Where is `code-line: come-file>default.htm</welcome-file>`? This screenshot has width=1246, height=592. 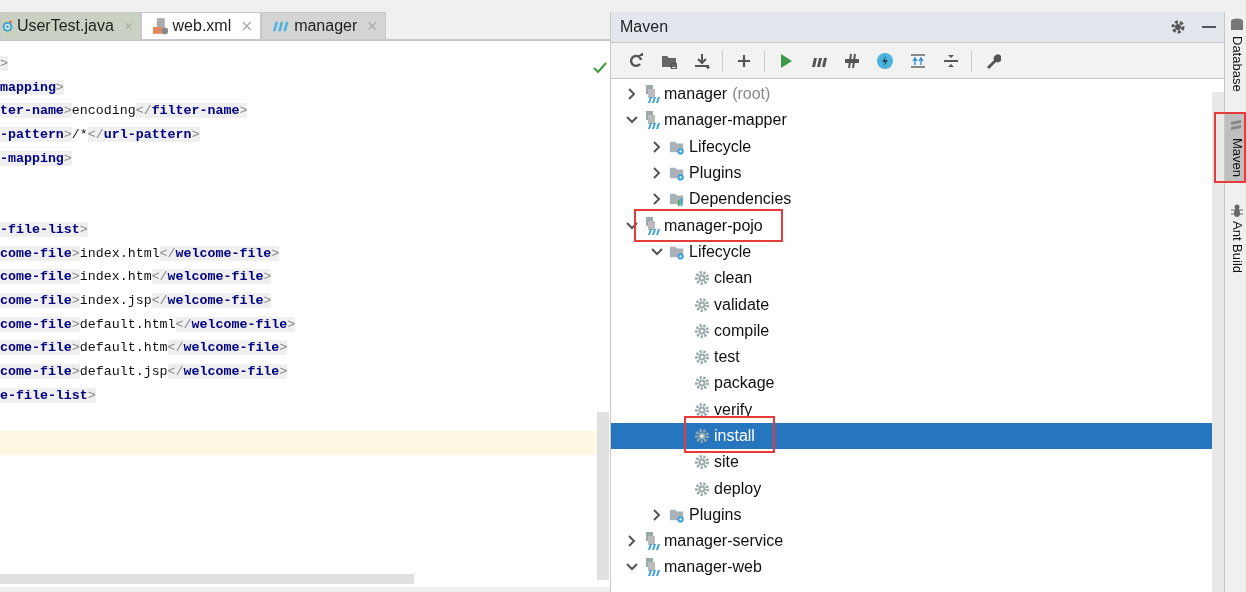 code-line: come-file>default.htm</welcome-file> is located at coordinates (144, 348).